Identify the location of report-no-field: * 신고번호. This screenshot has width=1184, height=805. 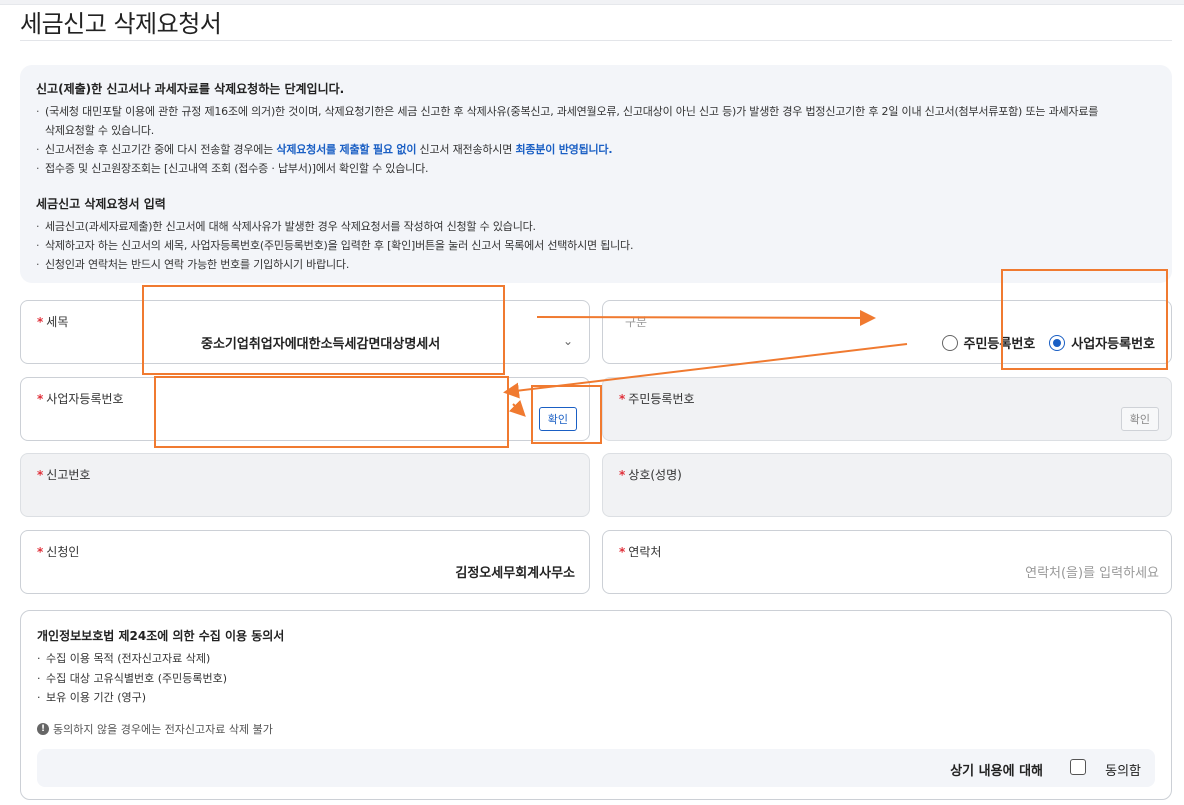
(305, 485).